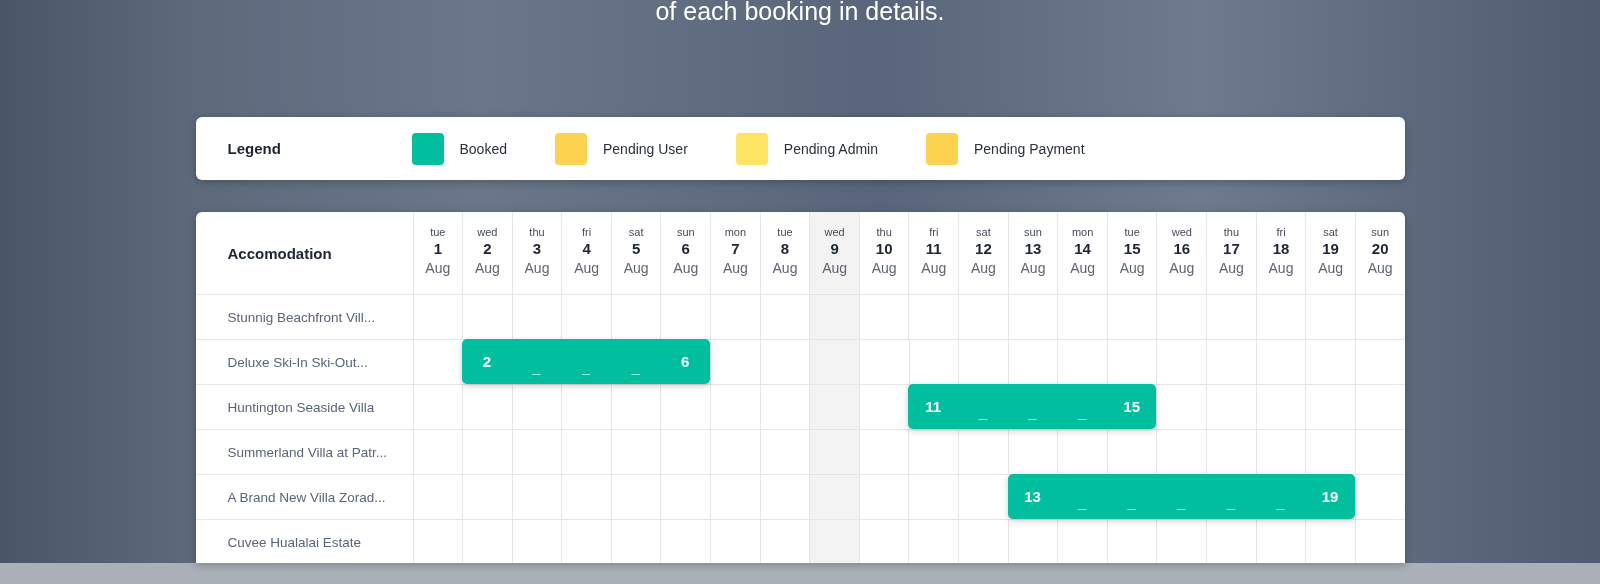  I want to click on day-number: 20, so click(1380, 249).